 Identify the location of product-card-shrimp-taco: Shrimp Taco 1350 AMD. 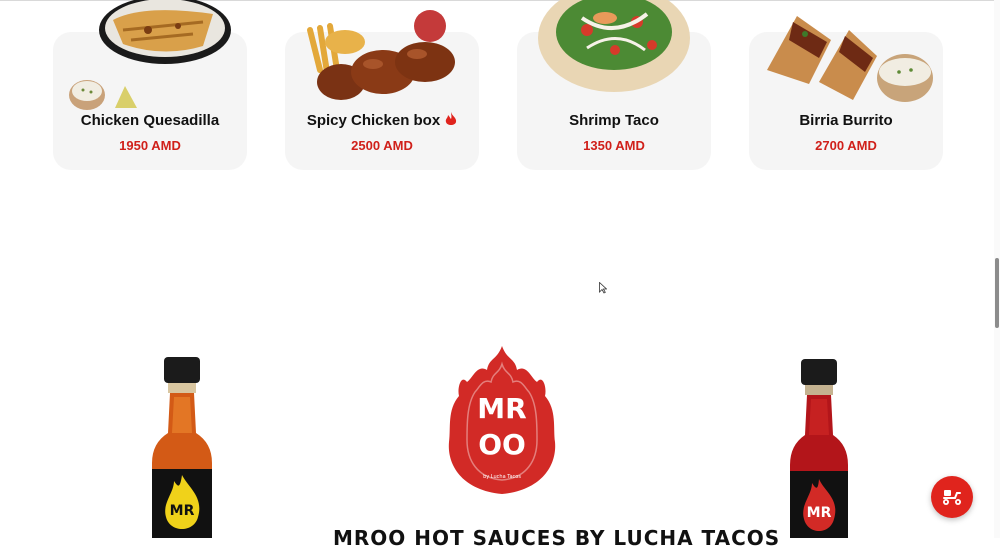
(614, 85).